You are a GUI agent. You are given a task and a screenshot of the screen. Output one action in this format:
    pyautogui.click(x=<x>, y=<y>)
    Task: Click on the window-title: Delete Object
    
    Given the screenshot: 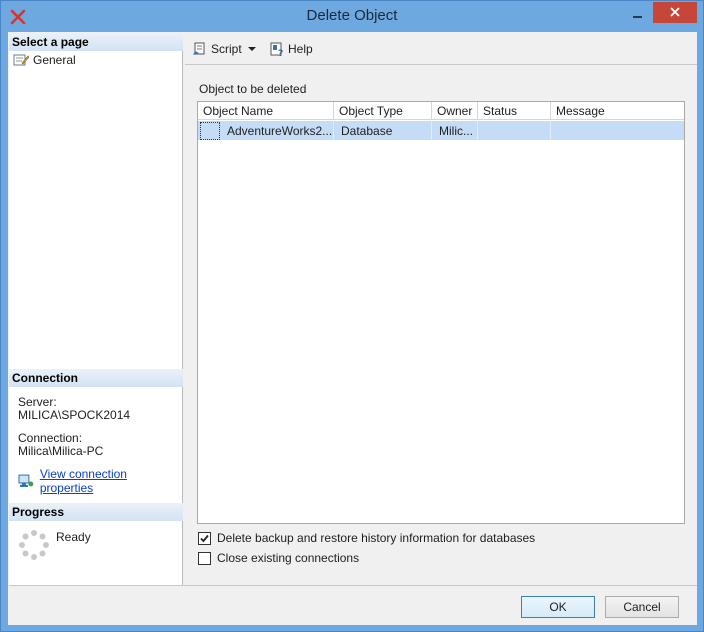 What is the action you would take?
    pyautogui.click(x=352, y=15)
    